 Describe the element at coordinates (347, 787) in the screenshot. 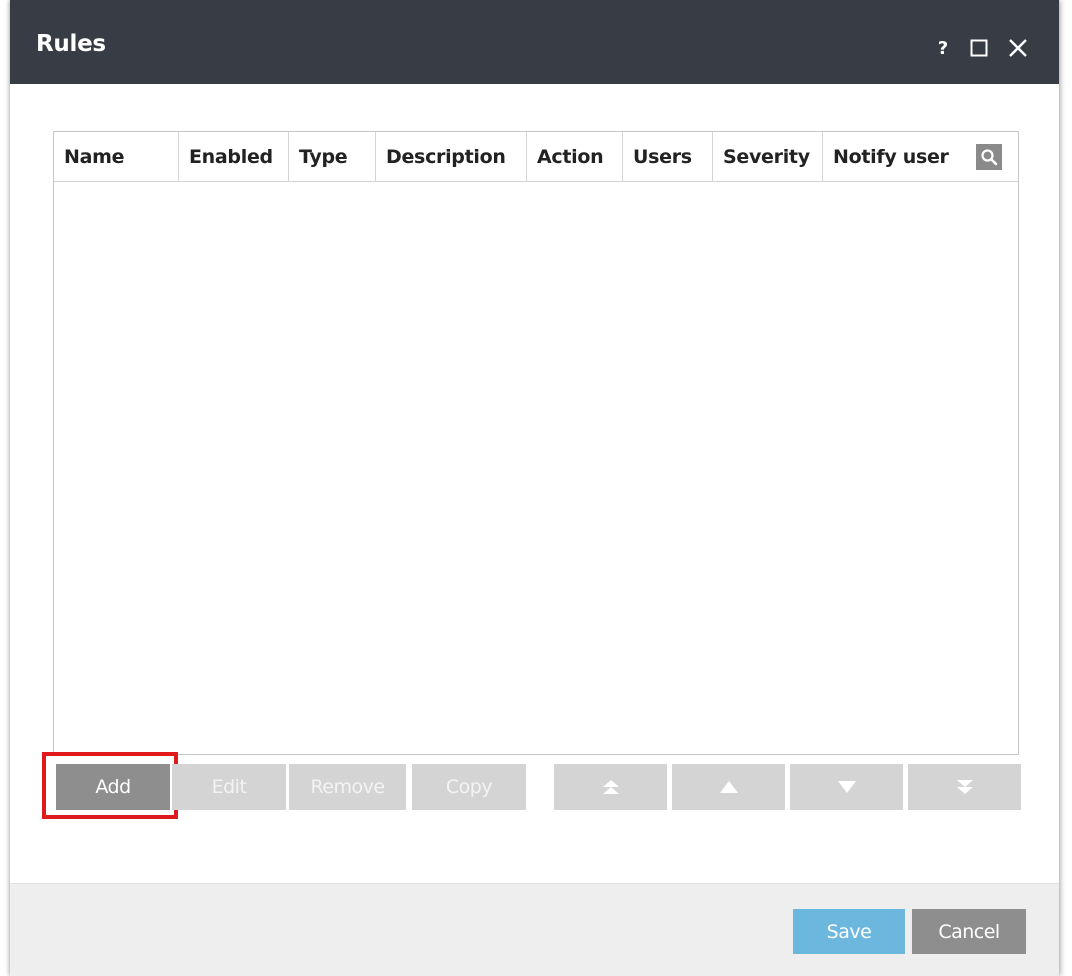

I see `remove-button: Remove` at that location.